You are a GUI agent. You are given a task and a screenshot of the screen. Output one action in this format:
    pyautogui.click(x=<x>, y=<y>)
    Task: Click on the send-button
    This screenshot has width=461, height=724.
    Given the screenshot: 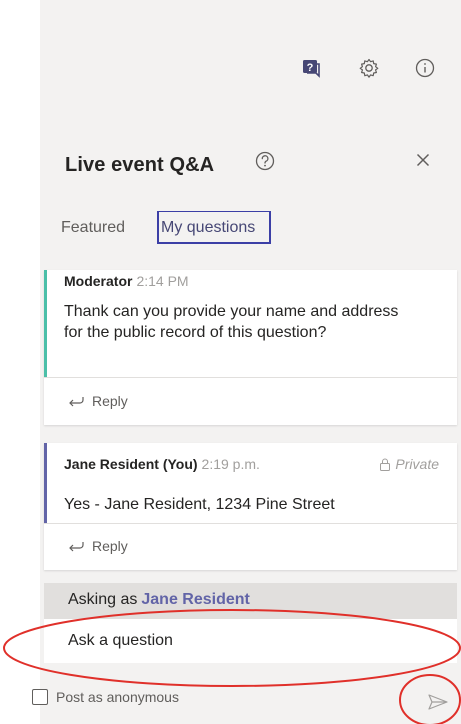 What is the action you would take?
    pyautogui.click(x=438, y=702)
    